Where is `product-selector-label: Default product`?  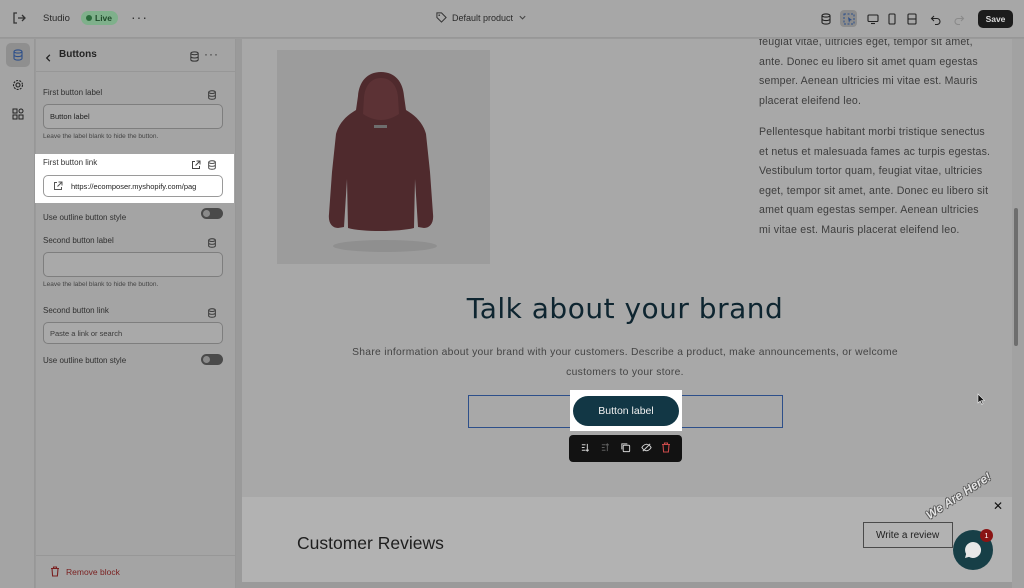
product-selector-label: Default product is located at coordinates (483, 17).